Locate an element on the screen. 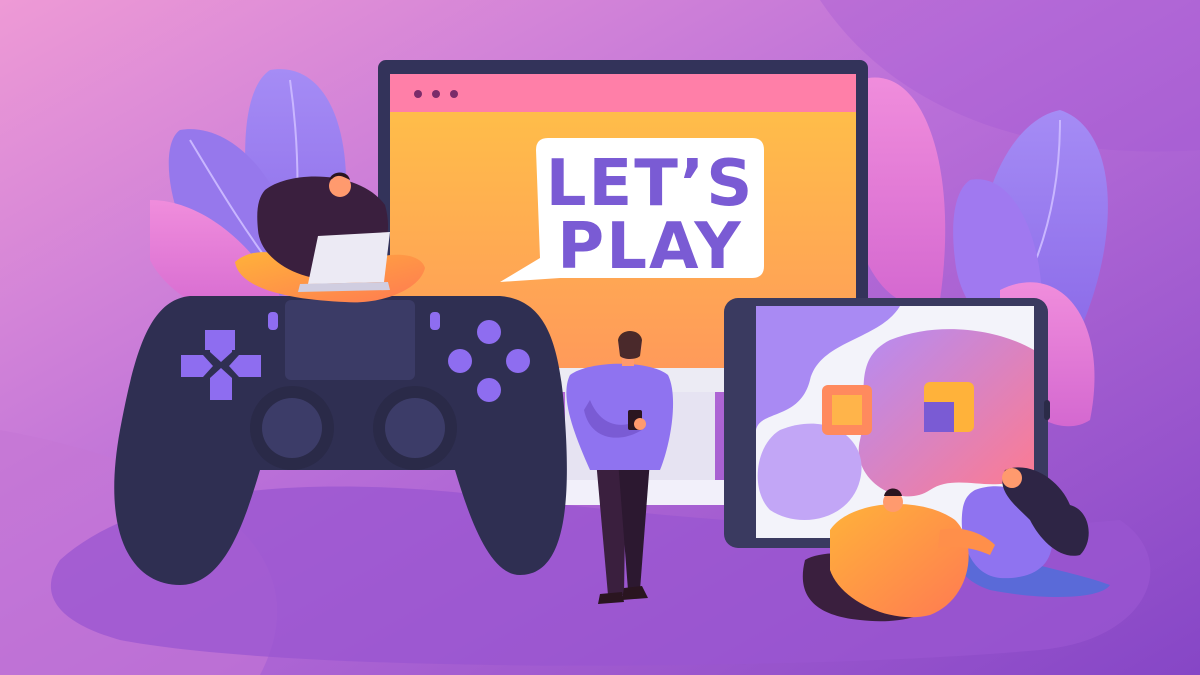 The width and height of the screenshot is (1200, 675). right-stick-top is located at coordinates (415, 428).